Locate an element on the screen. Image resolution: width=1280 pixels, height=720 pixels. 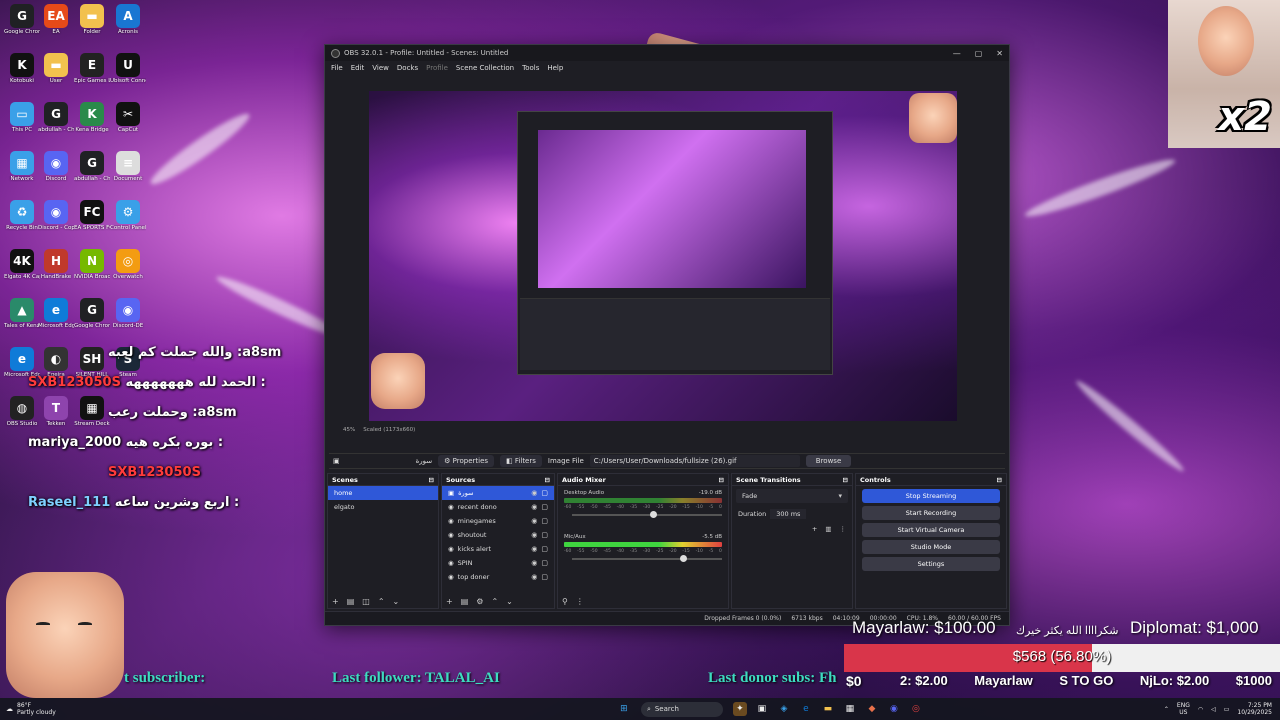
edge-icon: e is located at coordinates (806, 709).